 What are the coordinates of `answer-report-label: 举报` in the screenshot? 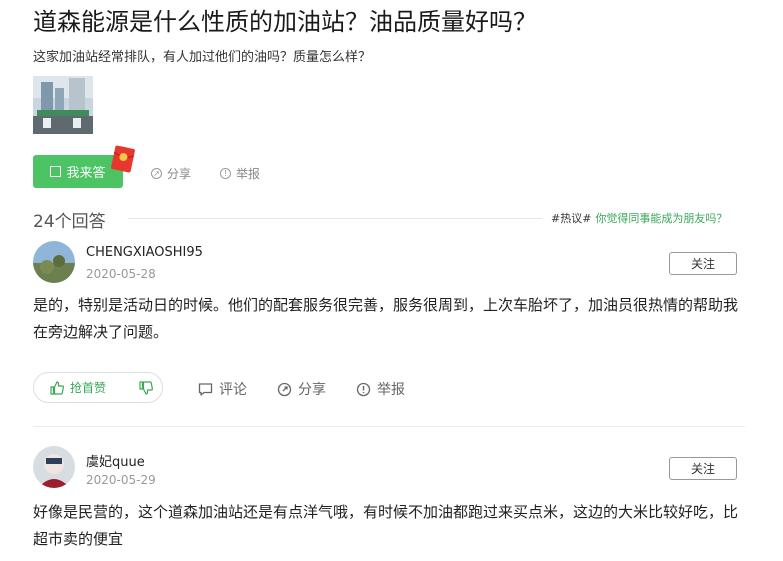 It's located at (391, 390).